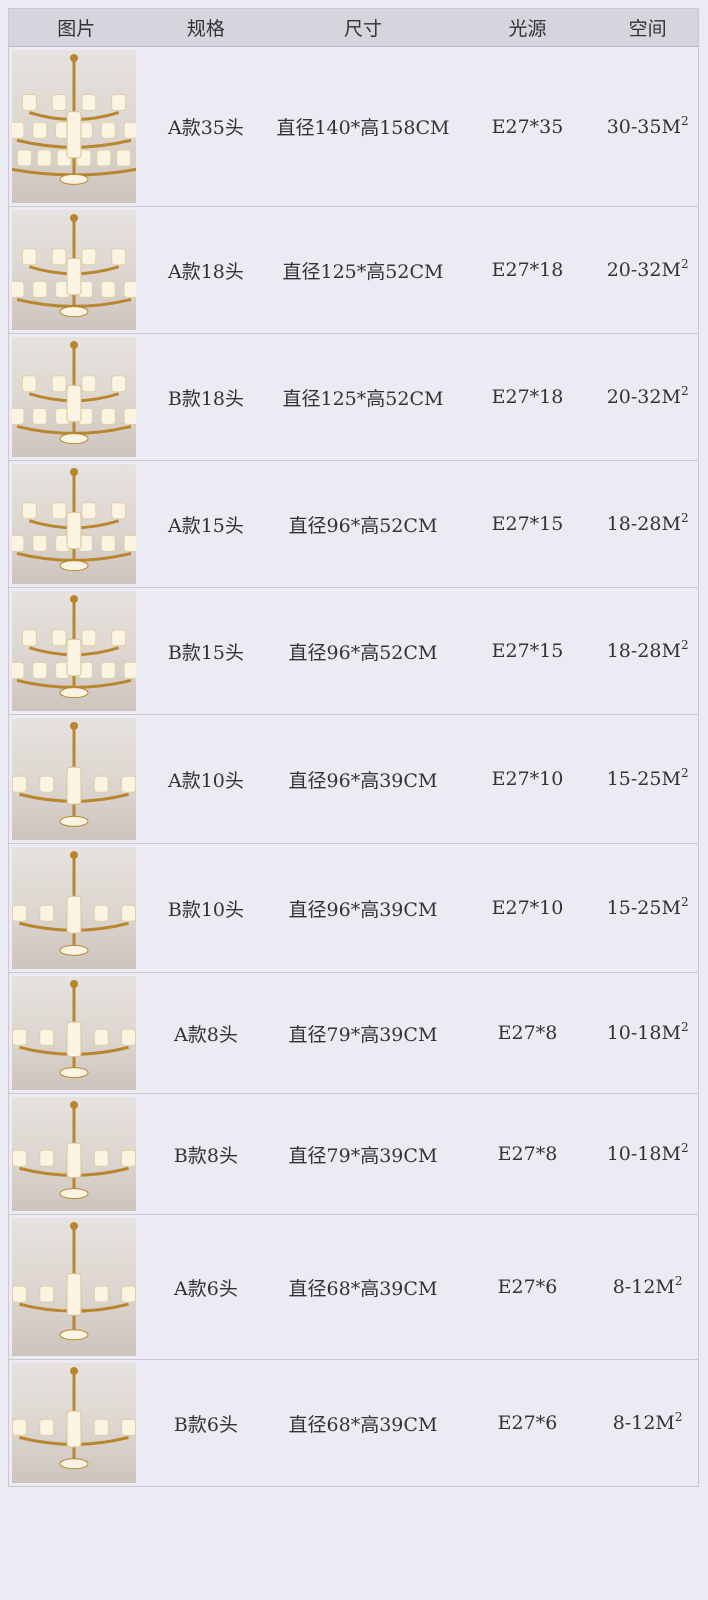 This screenshot has height=1600, width=708. I want to click on light-source-cell-text: E27*15, so click(527, 651).